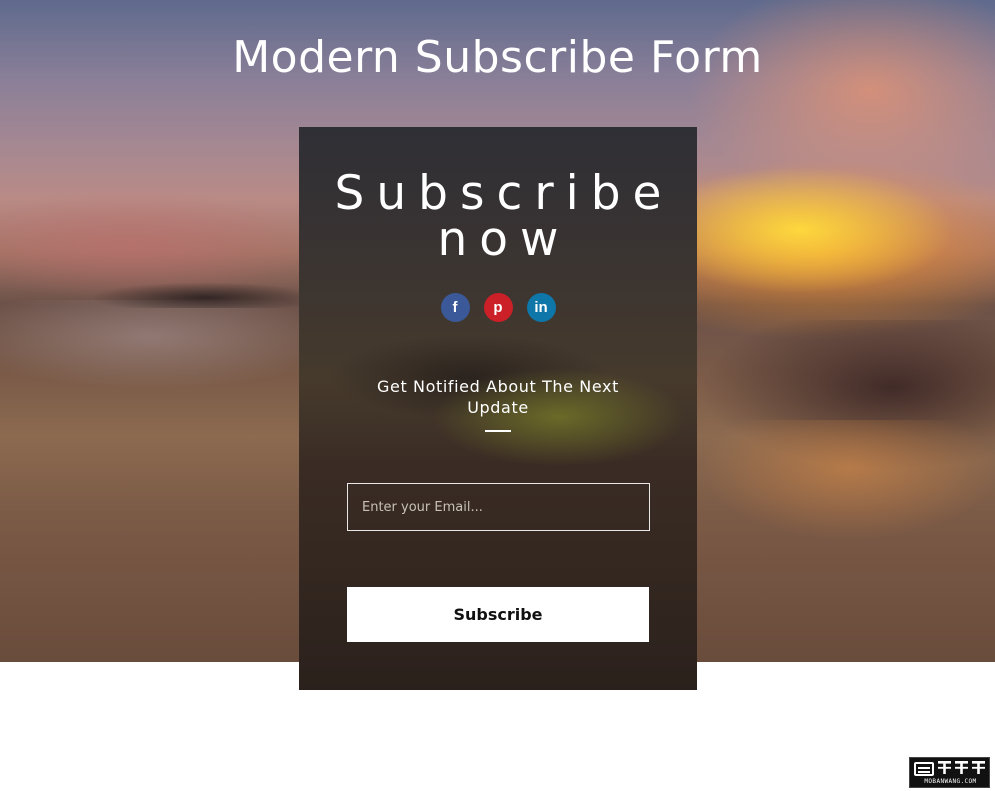  What do you see at coordinates (498, 614) in the screenshot?
I see `subscribe-button: Subscribe` at bounding box center [498, 614].